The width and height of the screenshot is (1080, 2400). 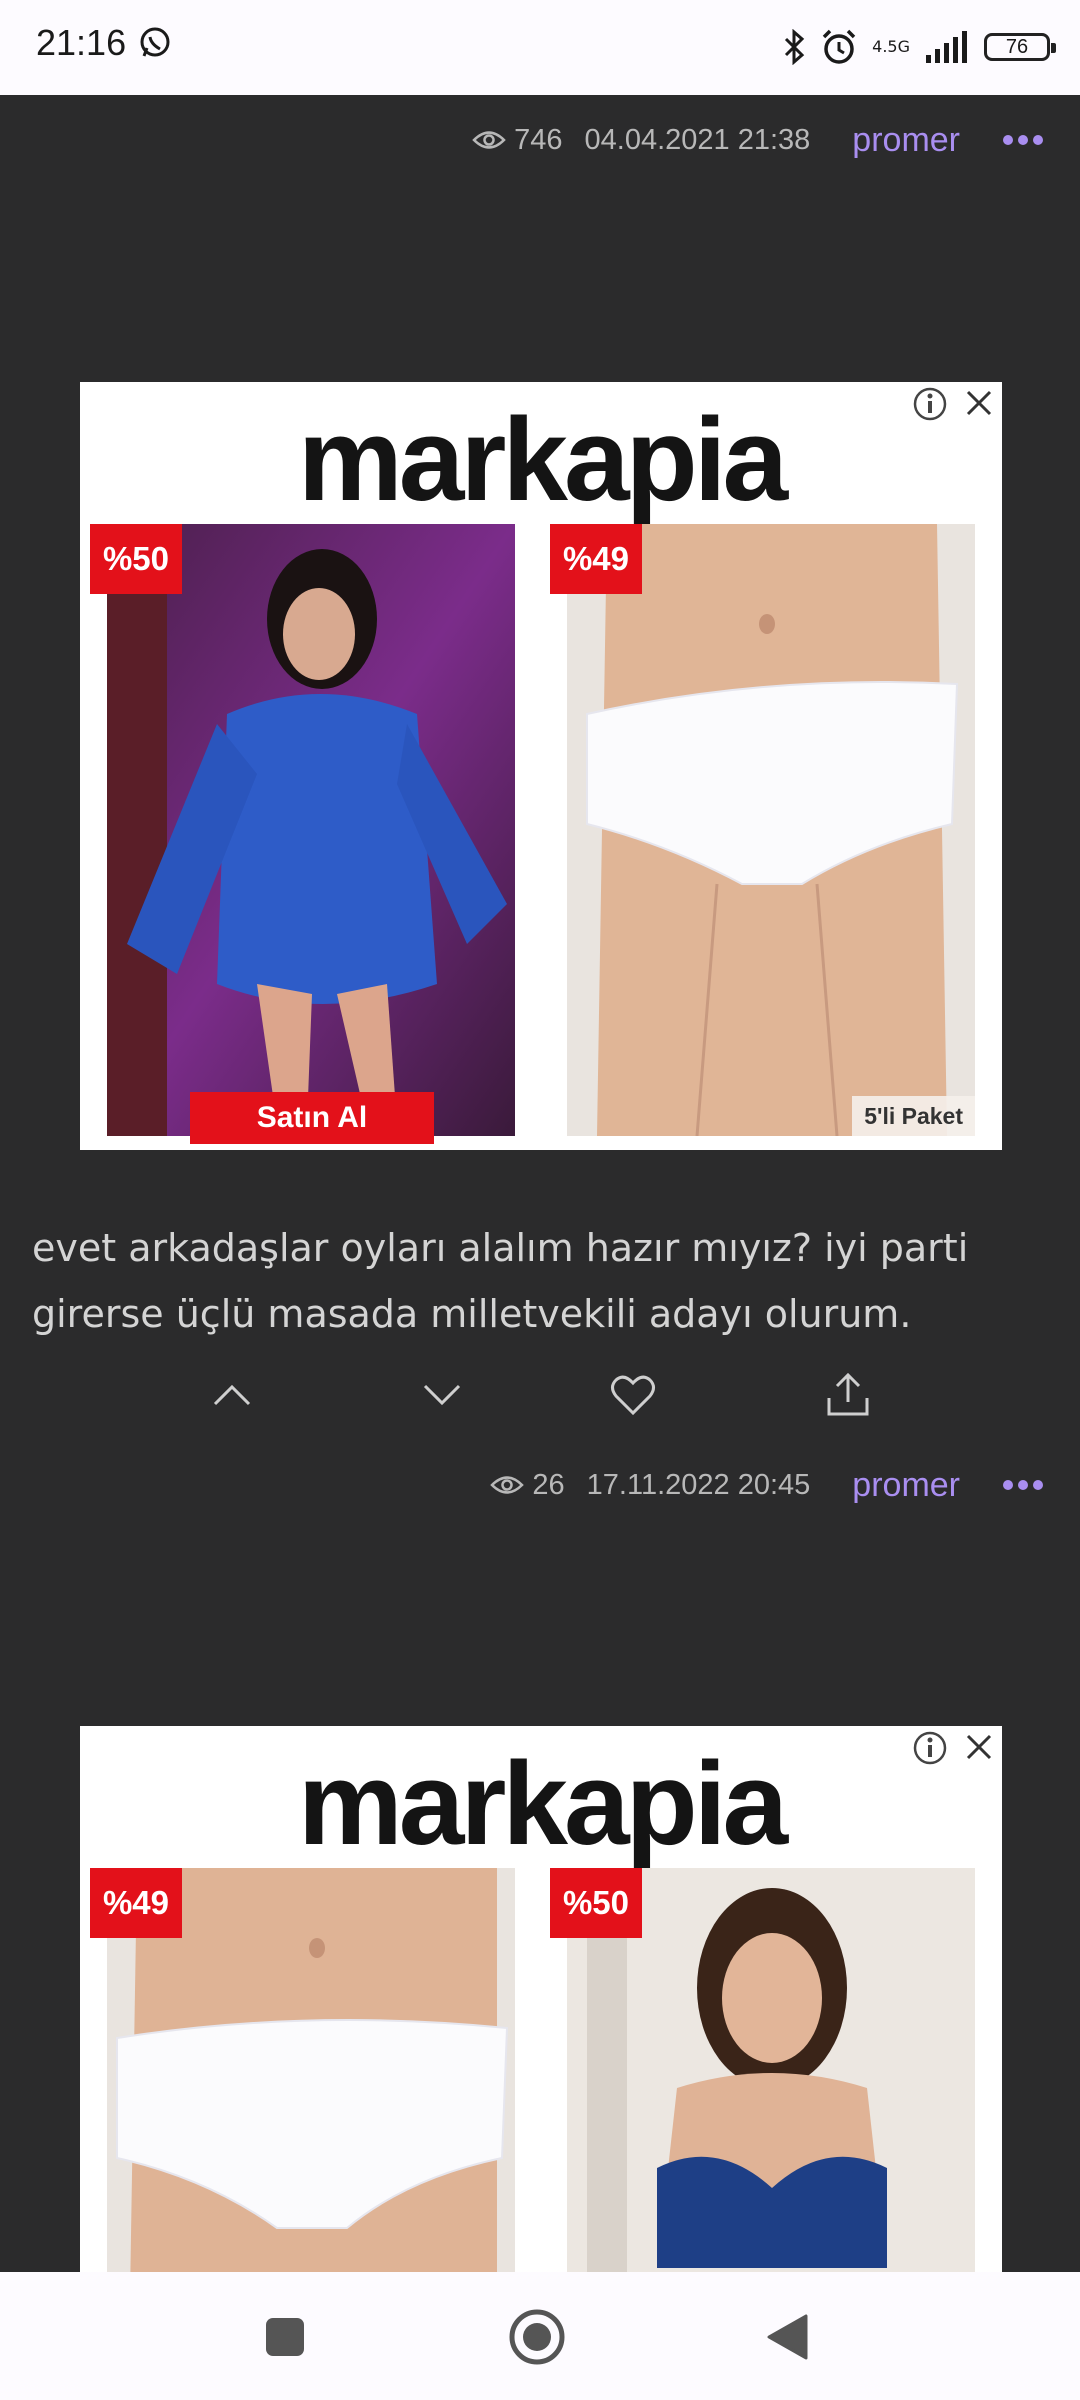 I want to click on battery-icon: 76, so click(x=1020, y=47).